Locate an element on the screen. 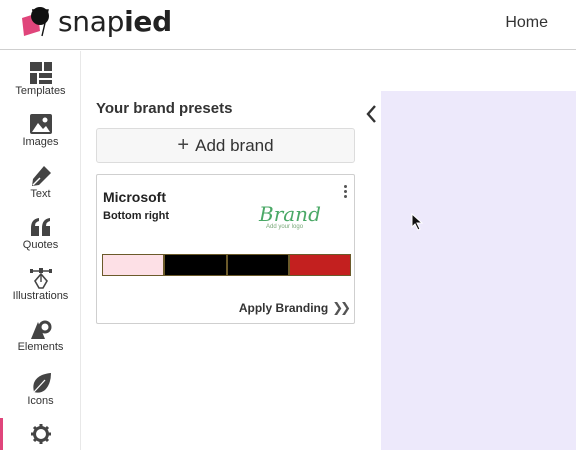  sidebar-item-label: Elements is located at coordinates (40, 347).